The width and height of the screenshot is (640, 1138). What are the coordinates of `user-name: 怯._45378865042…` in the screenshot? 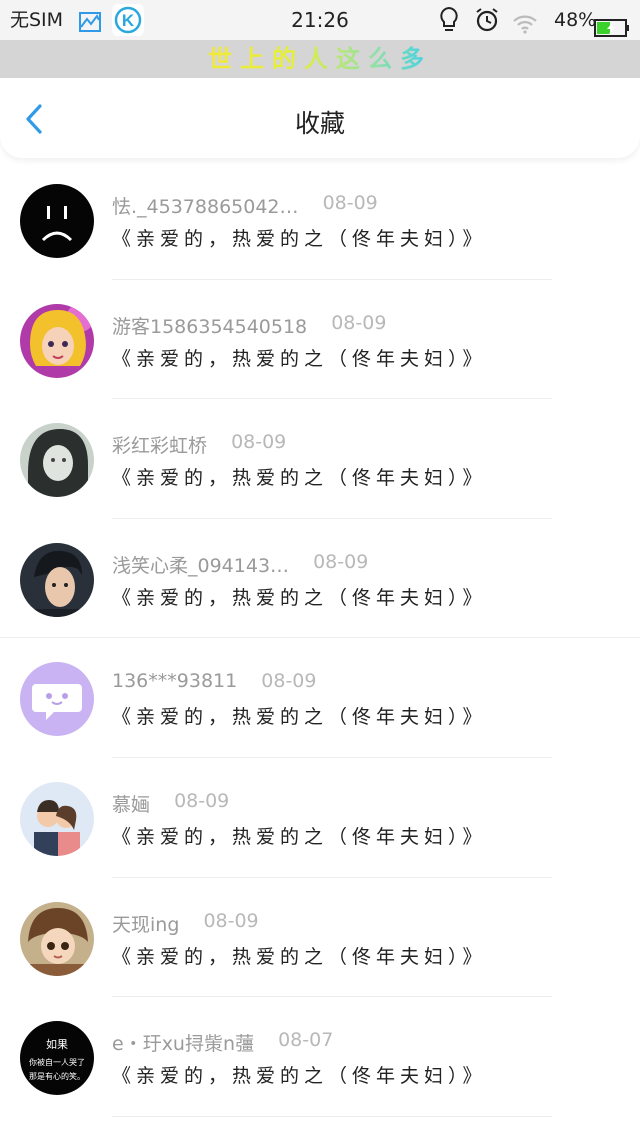 It's located at (205, 205).